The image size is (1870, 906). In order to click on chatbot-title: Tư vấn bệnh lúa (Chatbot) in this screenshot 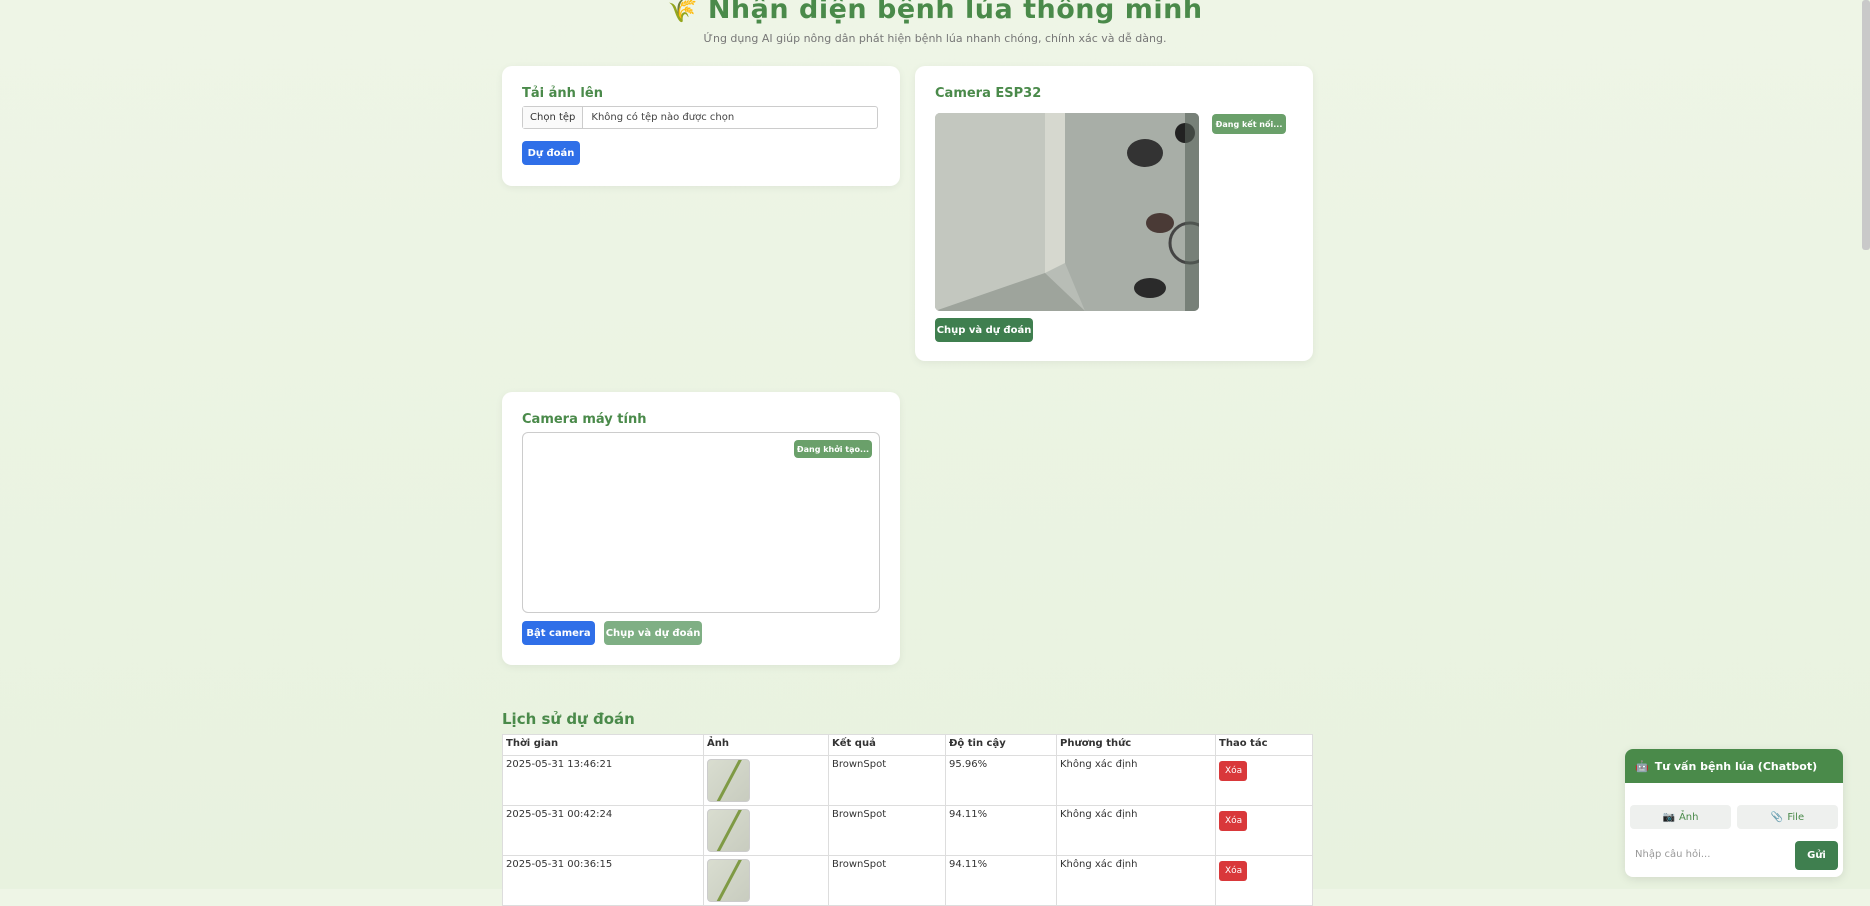, I will do `click(1736, 766)`.